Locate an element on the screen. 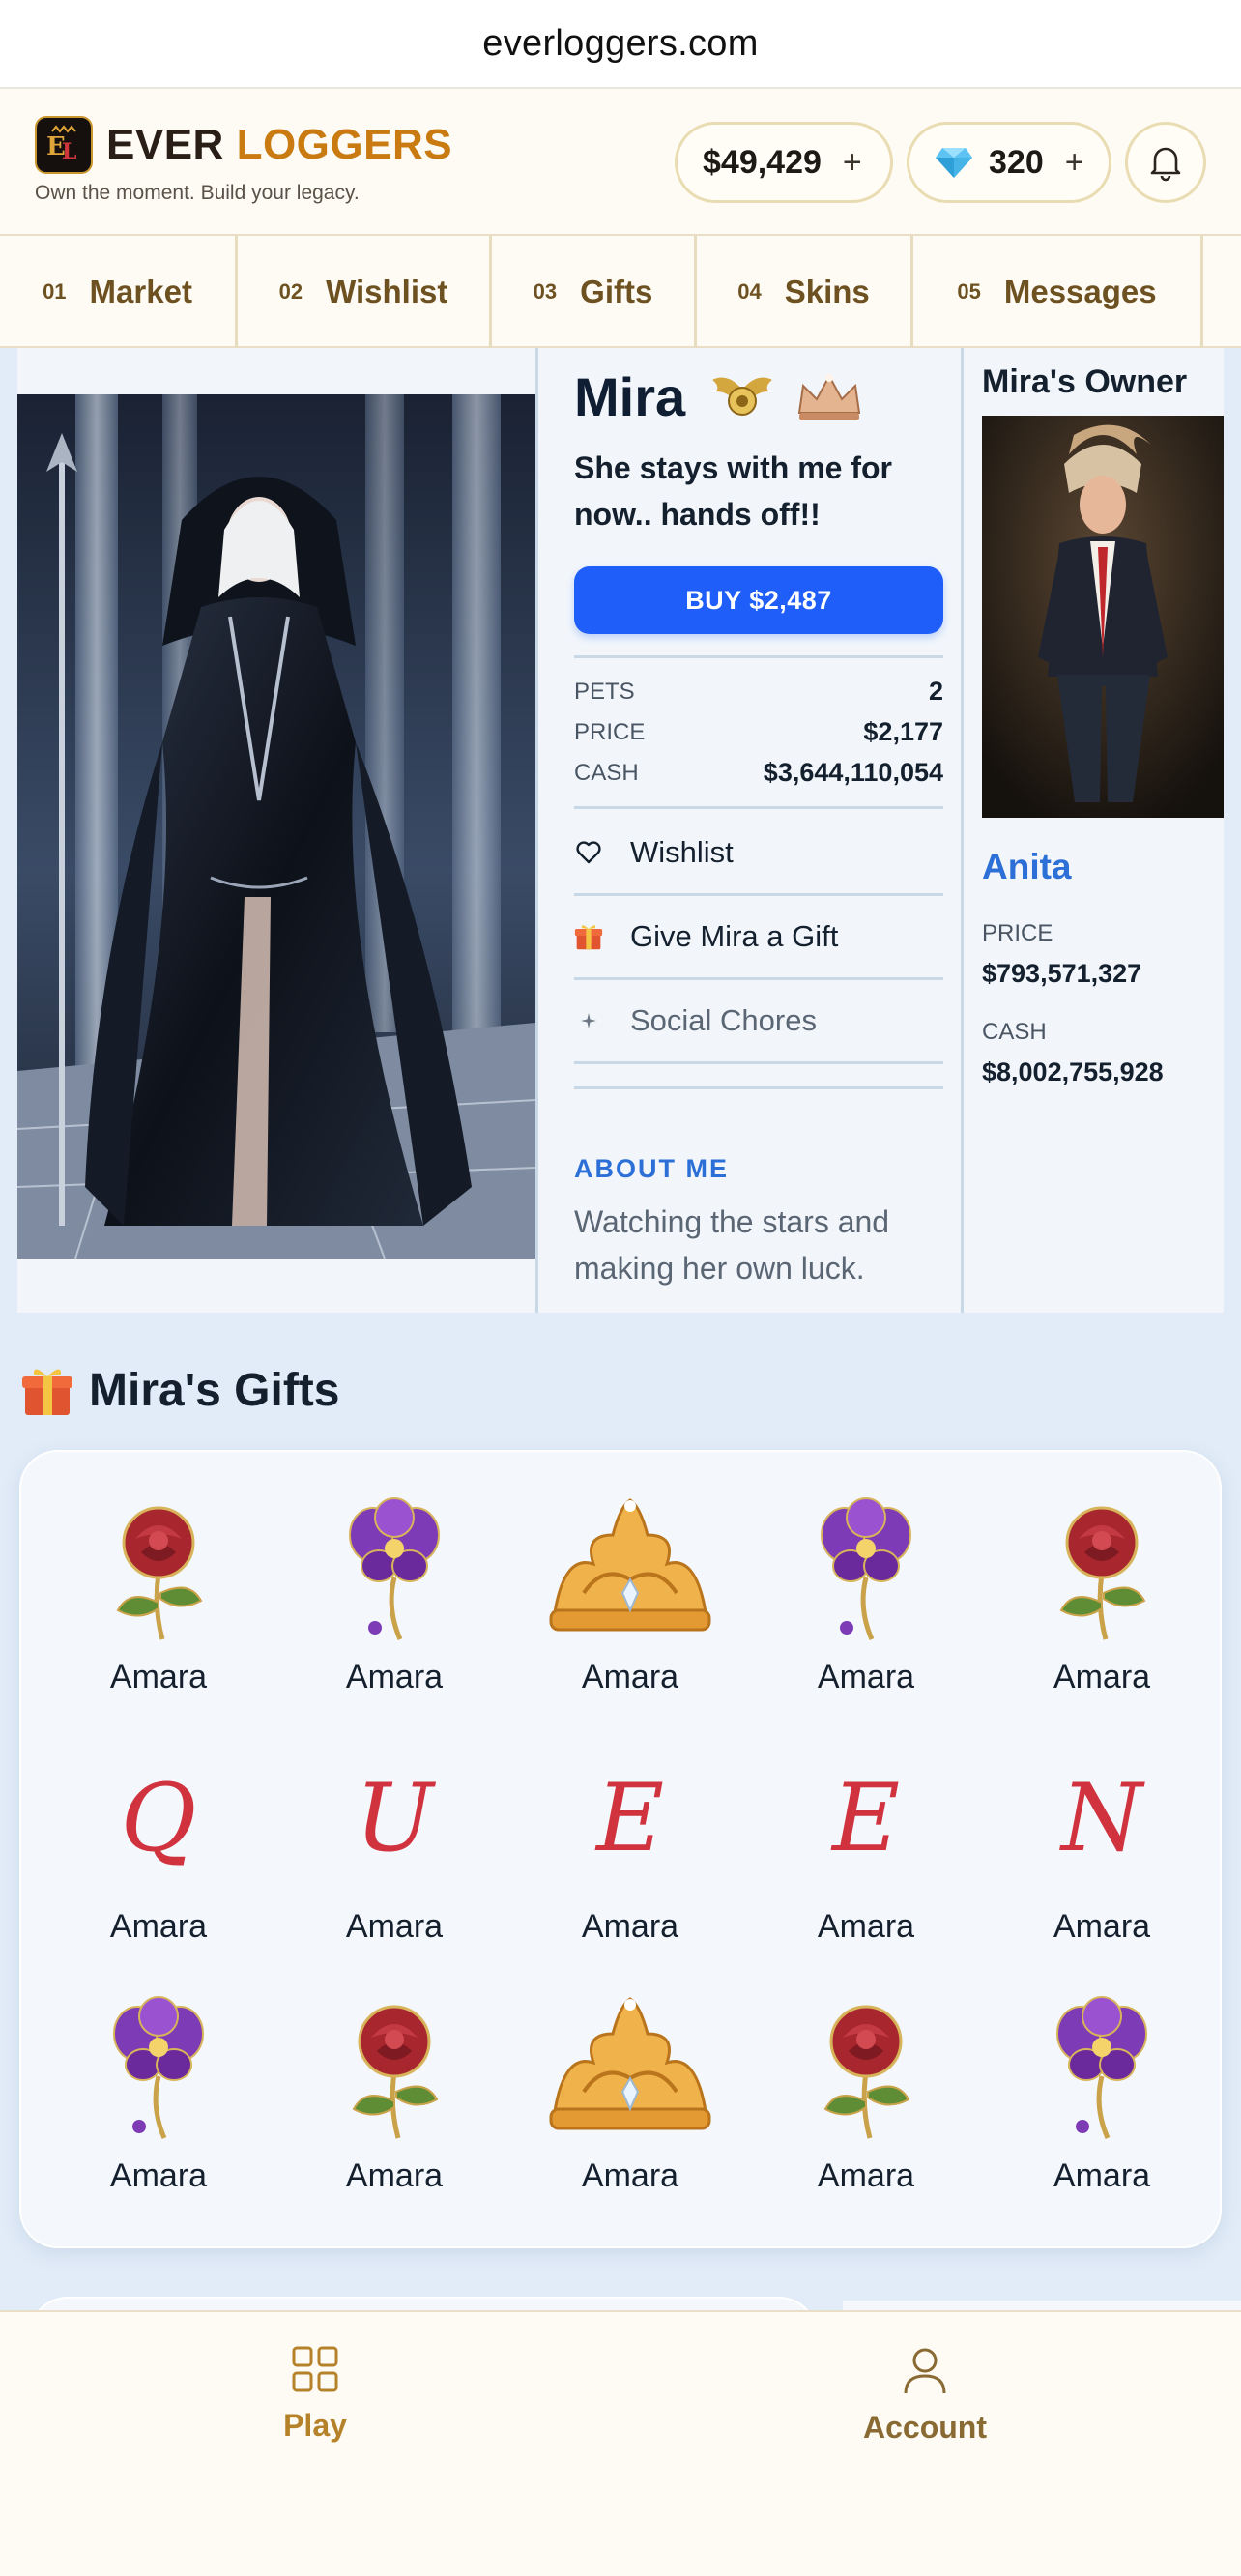 The width and height of the screenshot is (1241, 2576). pet-portrait-image is located at coordinates (276, 826).